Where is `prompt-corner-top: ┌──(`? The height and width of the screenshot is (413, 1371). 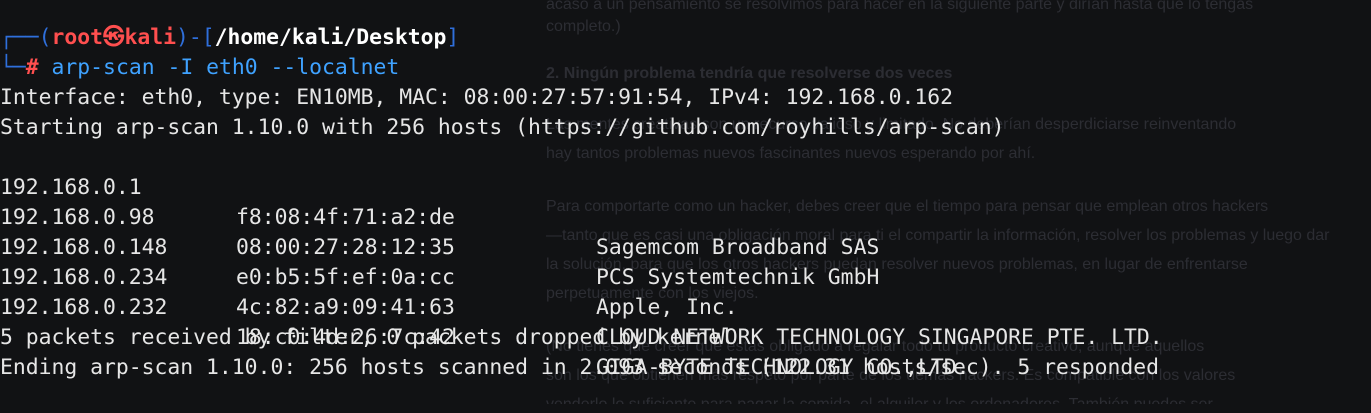
prompt-corner-top: ┌──( is located at coordinates (26, 37).